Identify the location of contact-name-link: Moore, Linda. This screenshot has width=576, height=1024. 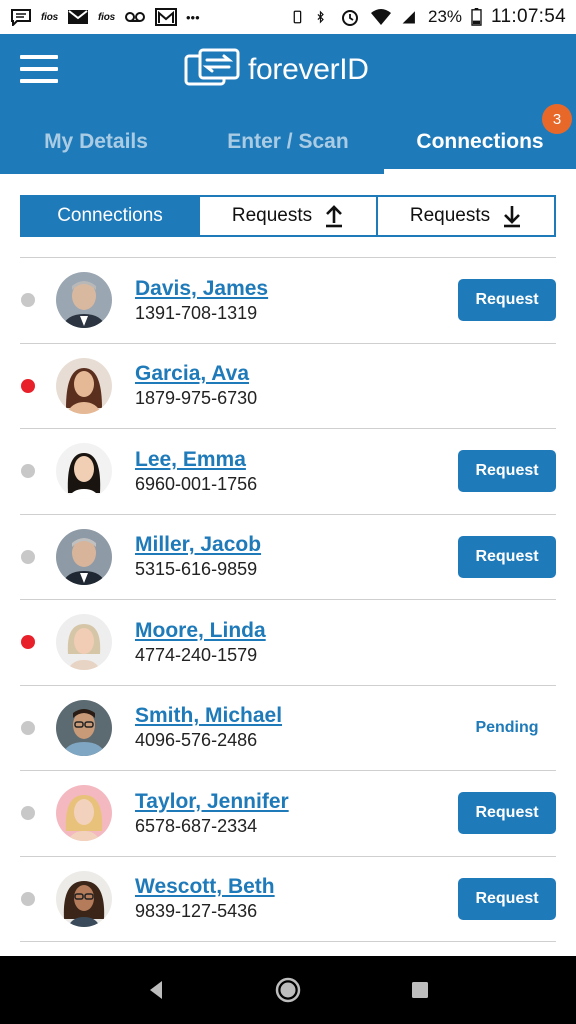
(200, 631).